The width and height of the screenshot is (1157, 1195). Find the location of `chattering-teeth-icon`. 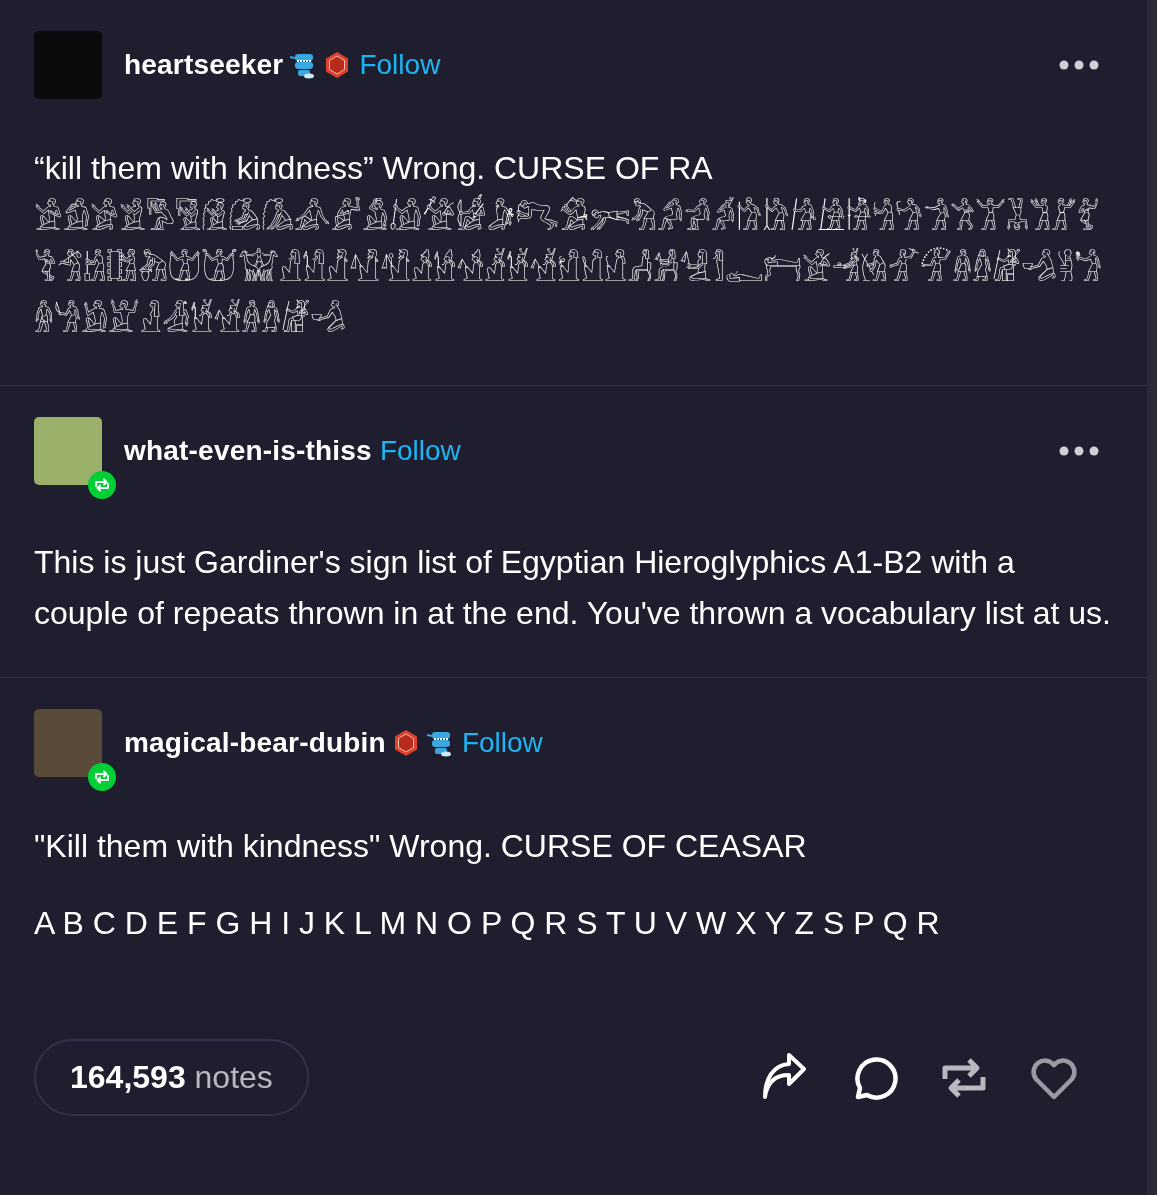

chattering-teeth-icon is located at coordinates (439, 743).